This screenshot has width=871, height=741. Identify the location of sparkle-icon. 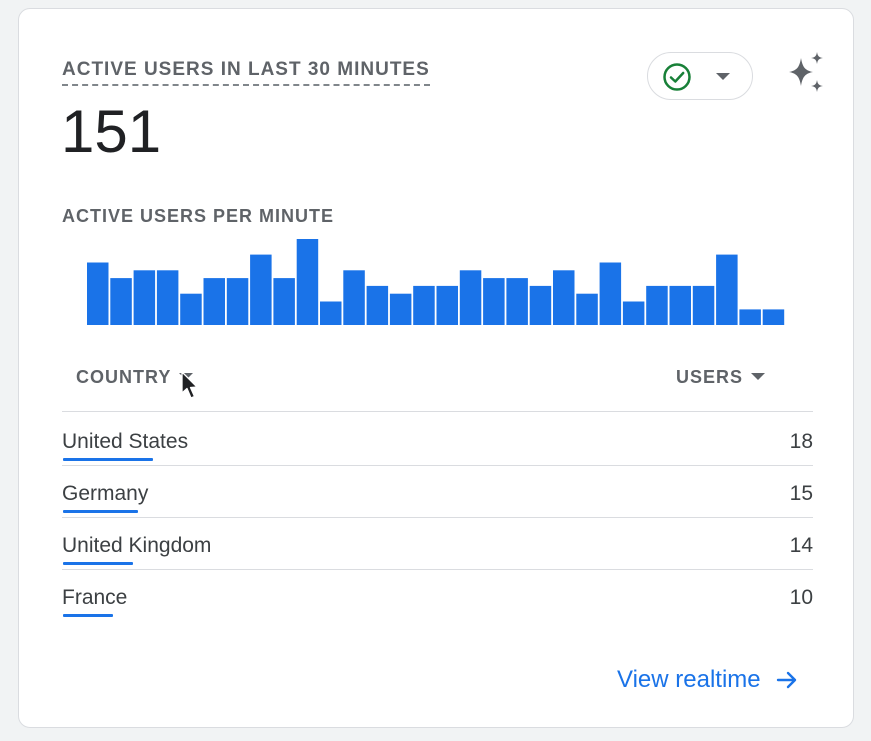
(805, 74).